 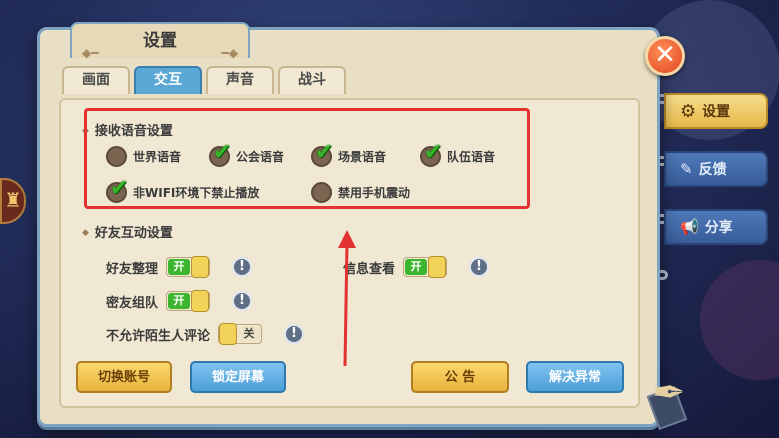 I want to click on voice-option-team: ✔ 队伍语音, so click(x=458, y=153).